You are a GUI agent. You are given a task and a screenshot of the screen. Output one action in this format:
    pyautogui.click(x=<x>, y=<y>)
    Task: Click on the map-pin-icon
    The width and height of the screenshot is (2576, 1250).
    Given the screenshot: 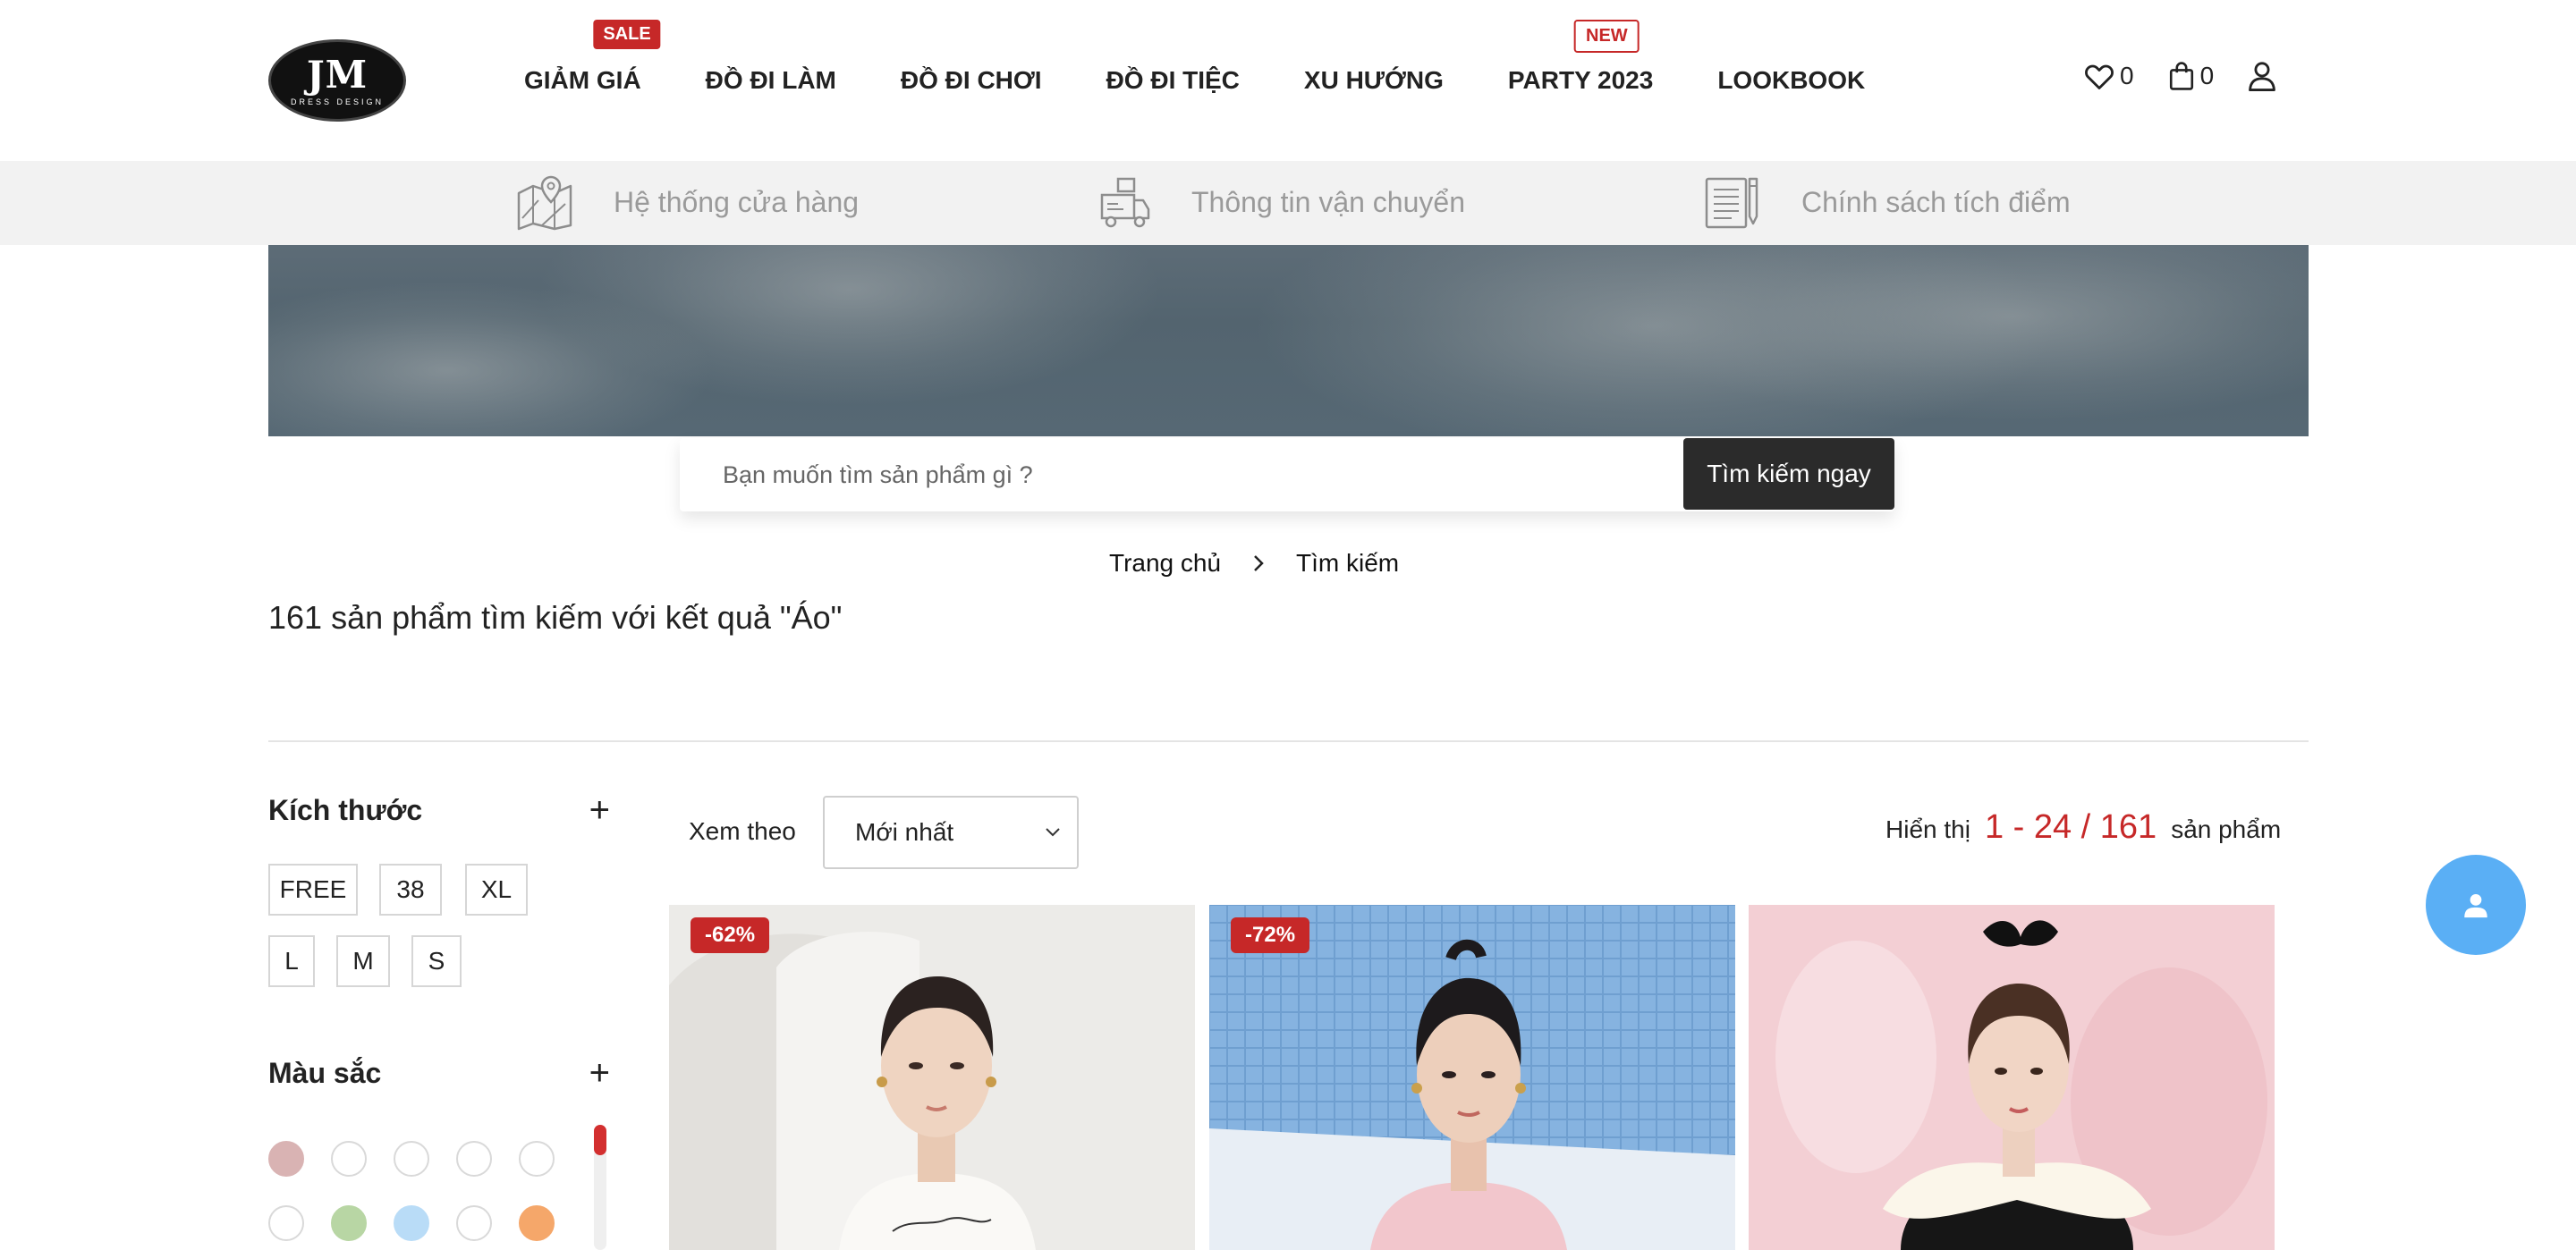 What is the action you would take?
    pyautogui.click(x=544, y=203)
    